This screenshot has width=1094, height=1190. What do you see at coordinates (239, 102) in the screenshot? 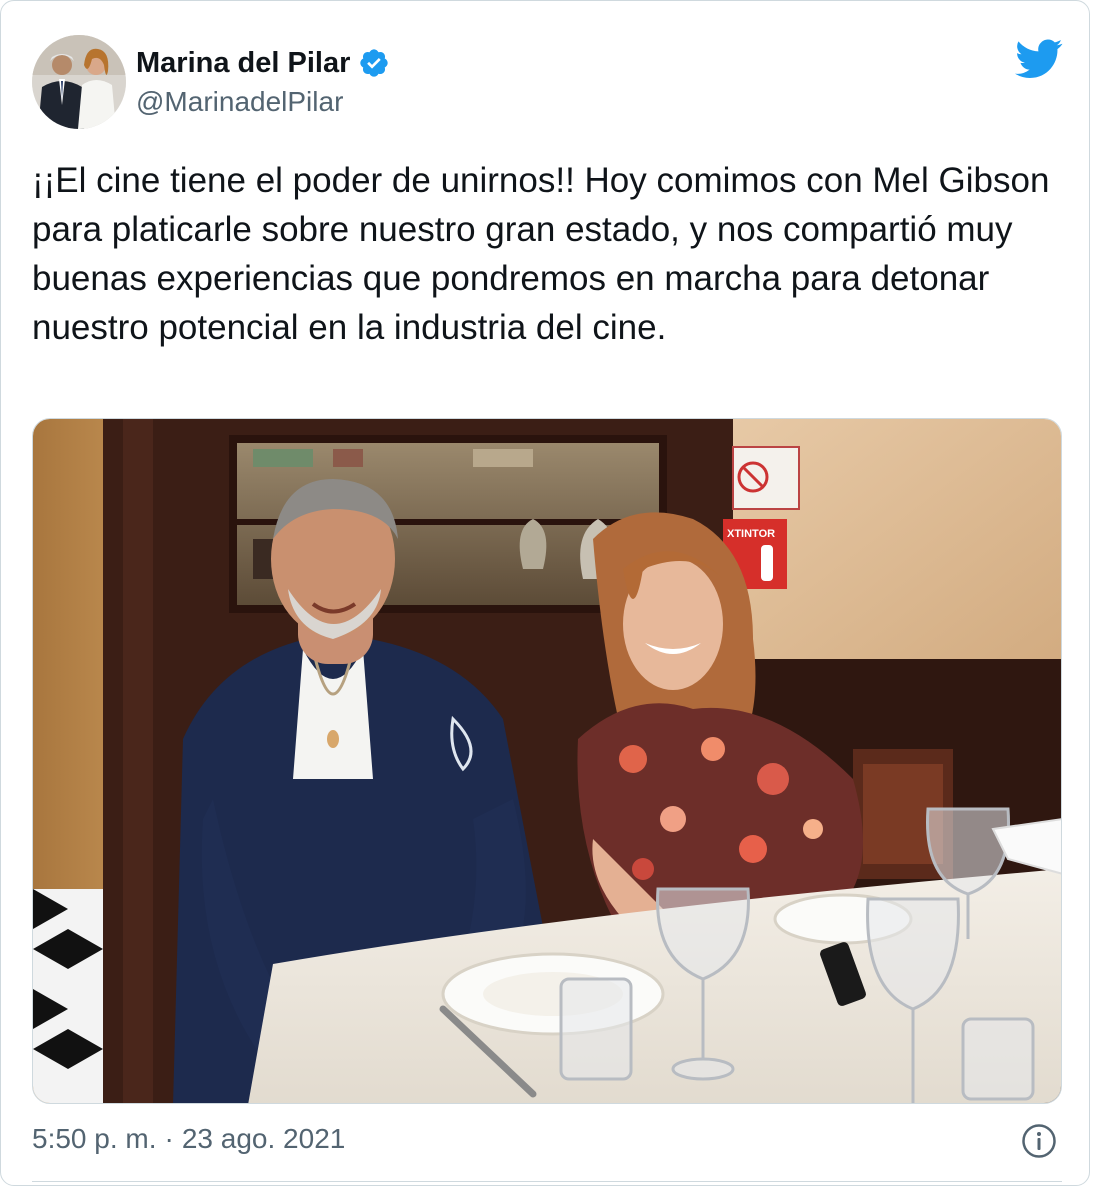
I see `handle: @MarinadelPilar` at bounding box center [239, 102].